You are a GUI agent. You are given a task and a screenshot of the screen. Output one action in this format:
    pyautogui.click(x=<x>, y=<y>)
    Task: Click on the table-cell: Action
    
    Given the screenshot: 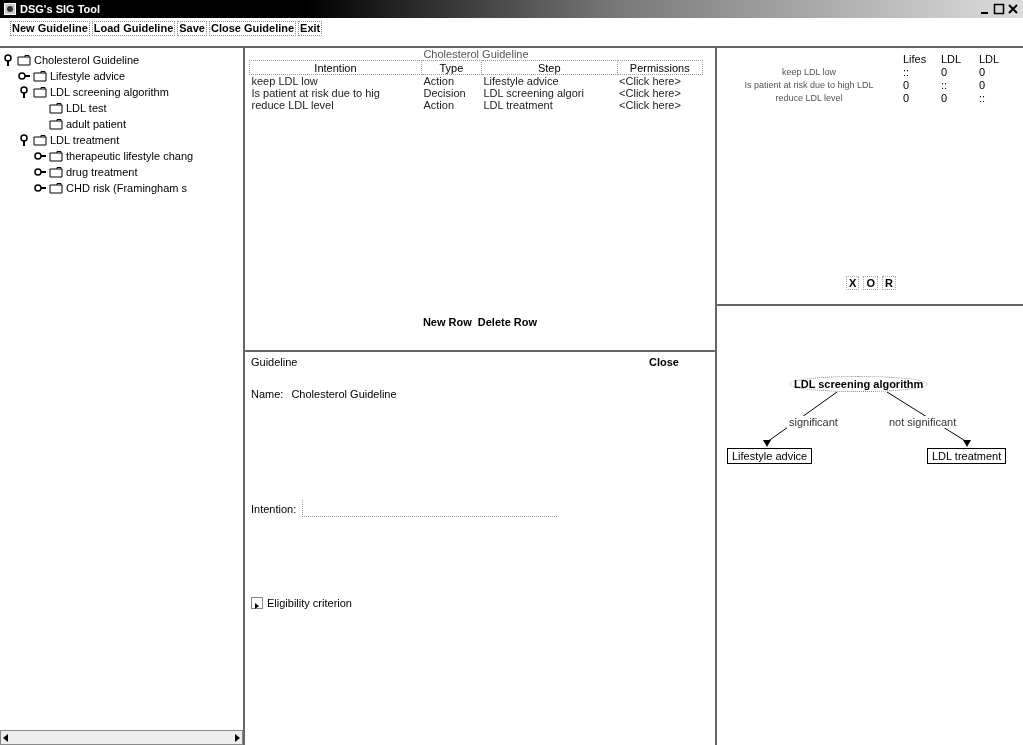 What is the action you would take?
    pyautogui.click(x=451, y=80)
    